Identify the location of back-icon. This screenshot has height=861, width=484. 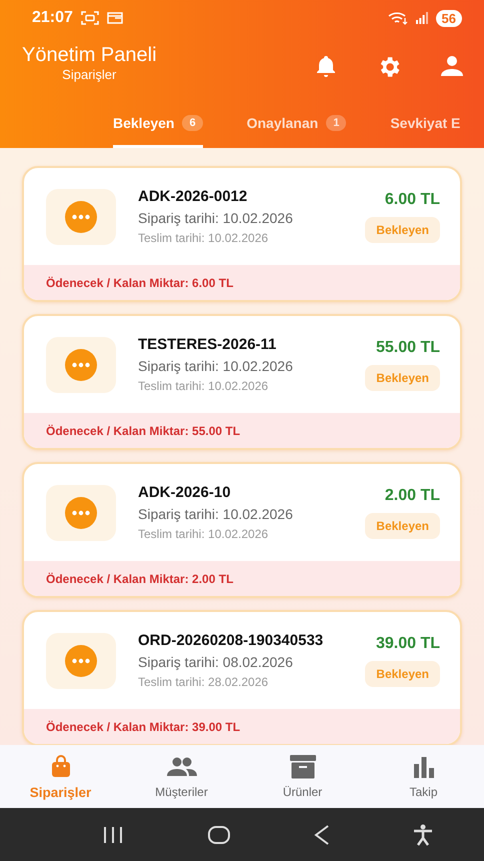
(322, 834).